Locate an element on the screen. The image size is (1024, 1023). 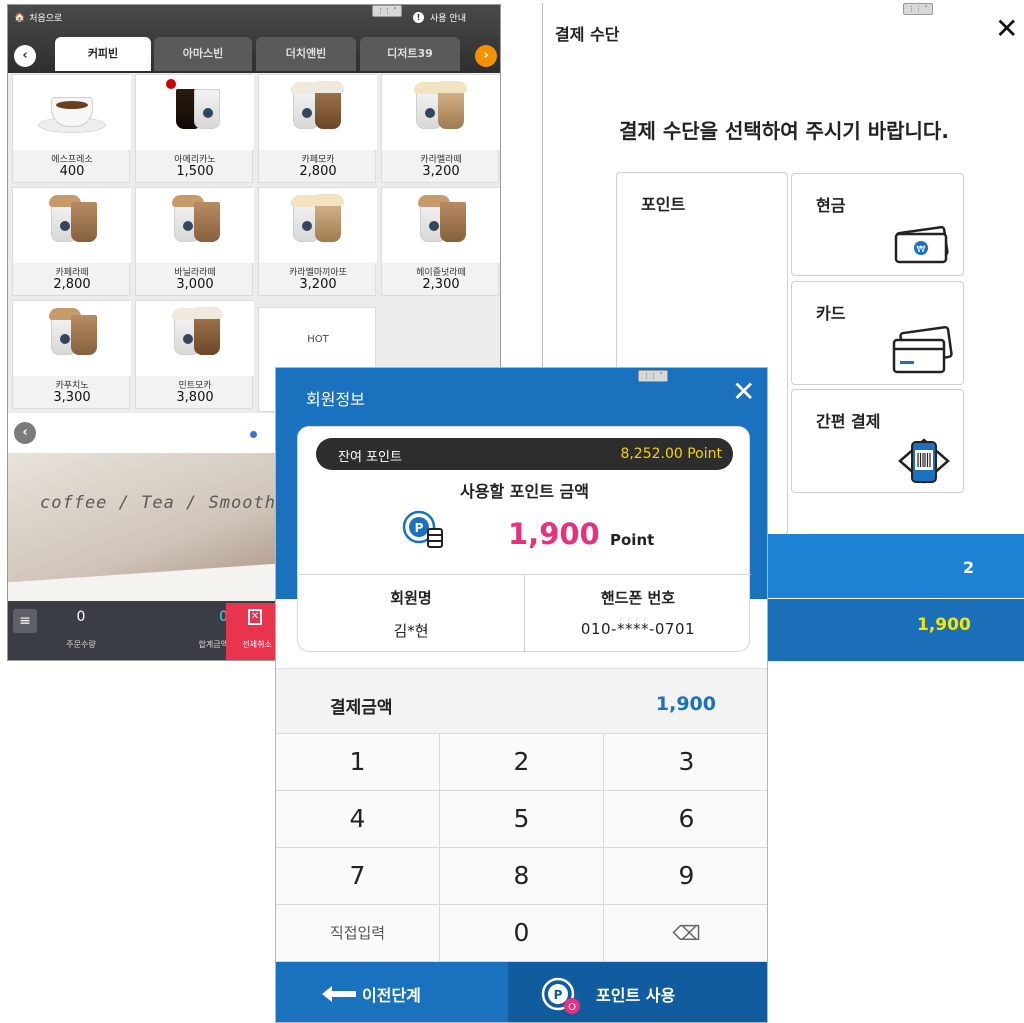
simple-pay-method-button: 간편 결제 is located at coordinates (877, 441).